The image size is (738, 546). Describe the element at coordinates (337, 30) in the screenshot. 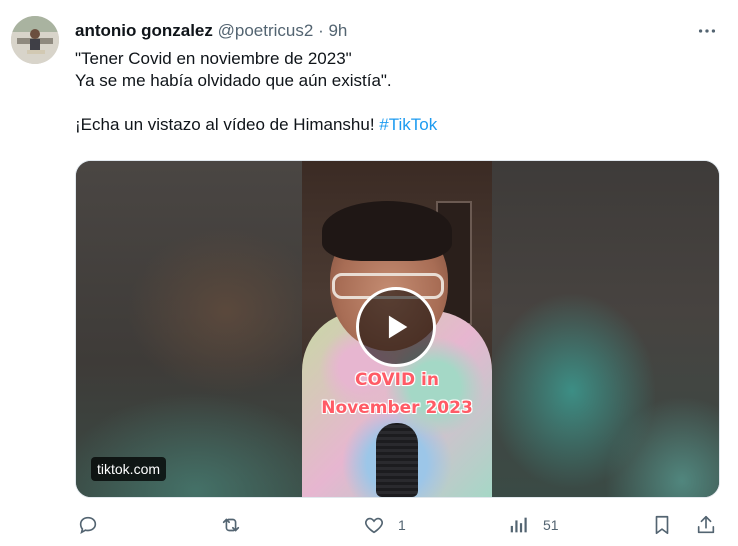

I see `timestamp: 9h` at that location.